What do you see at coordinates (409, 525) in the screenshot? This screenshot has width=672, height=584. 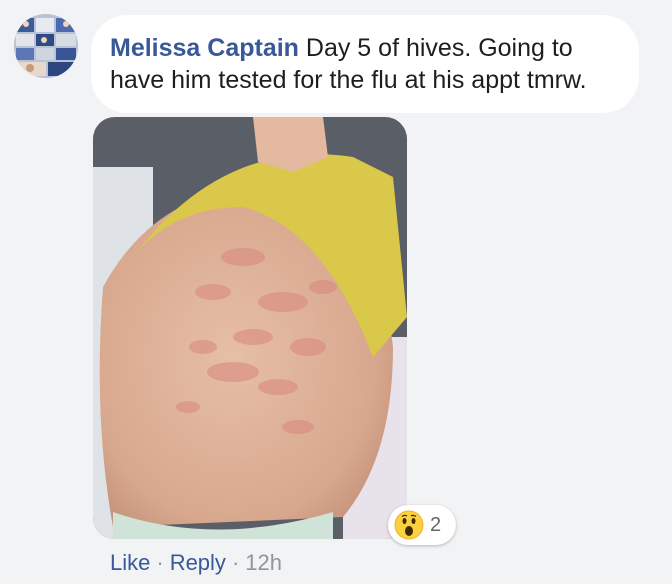 I see `wow-emoji-icon` at bounding box center [409, 525].